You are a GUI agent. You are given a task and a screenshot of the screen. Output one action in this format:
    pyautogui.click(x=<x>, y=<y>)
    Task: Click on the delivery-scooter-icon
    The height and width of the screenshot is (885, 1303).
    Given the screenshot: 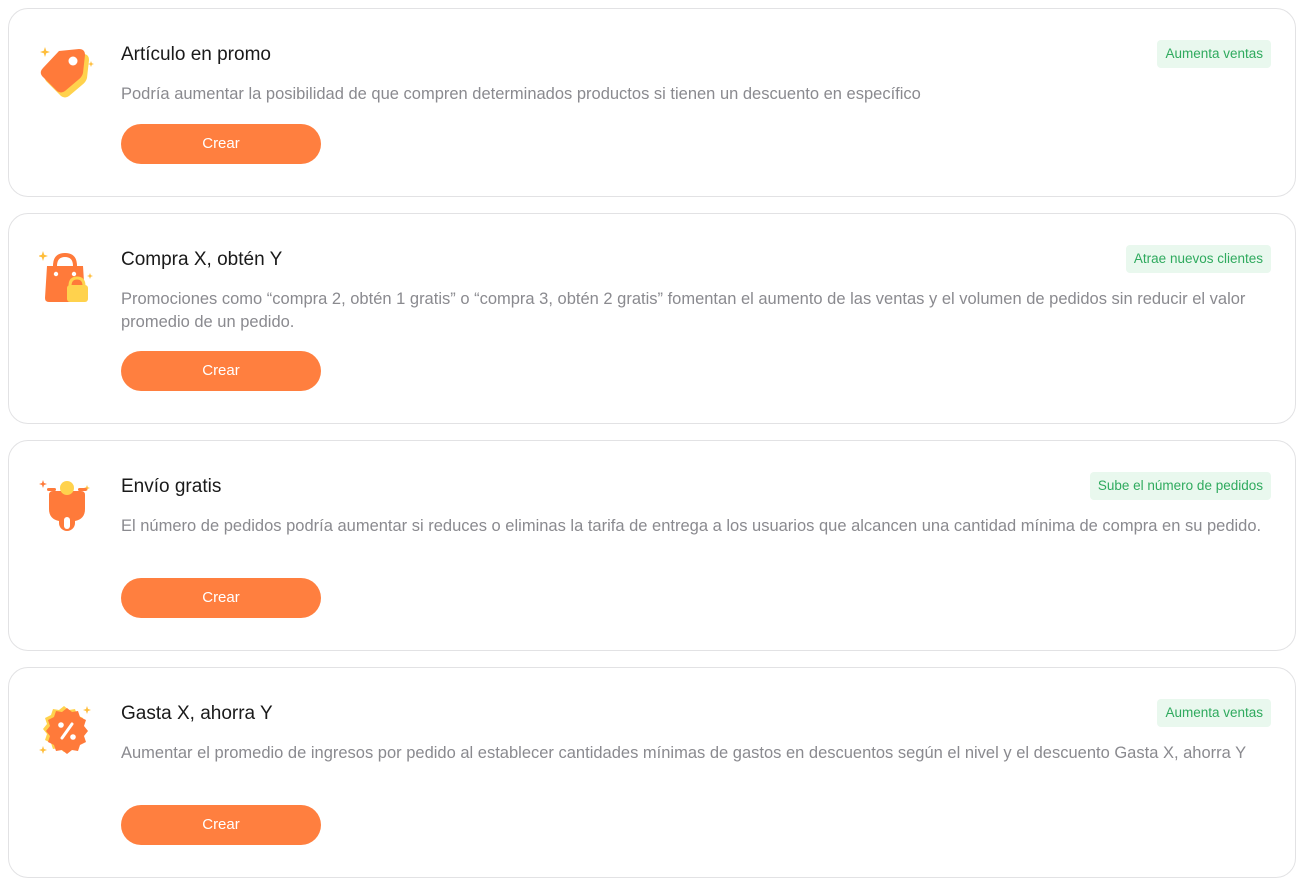 What is the action you would take?
    pyautogui.click(x=67, y=503)
    